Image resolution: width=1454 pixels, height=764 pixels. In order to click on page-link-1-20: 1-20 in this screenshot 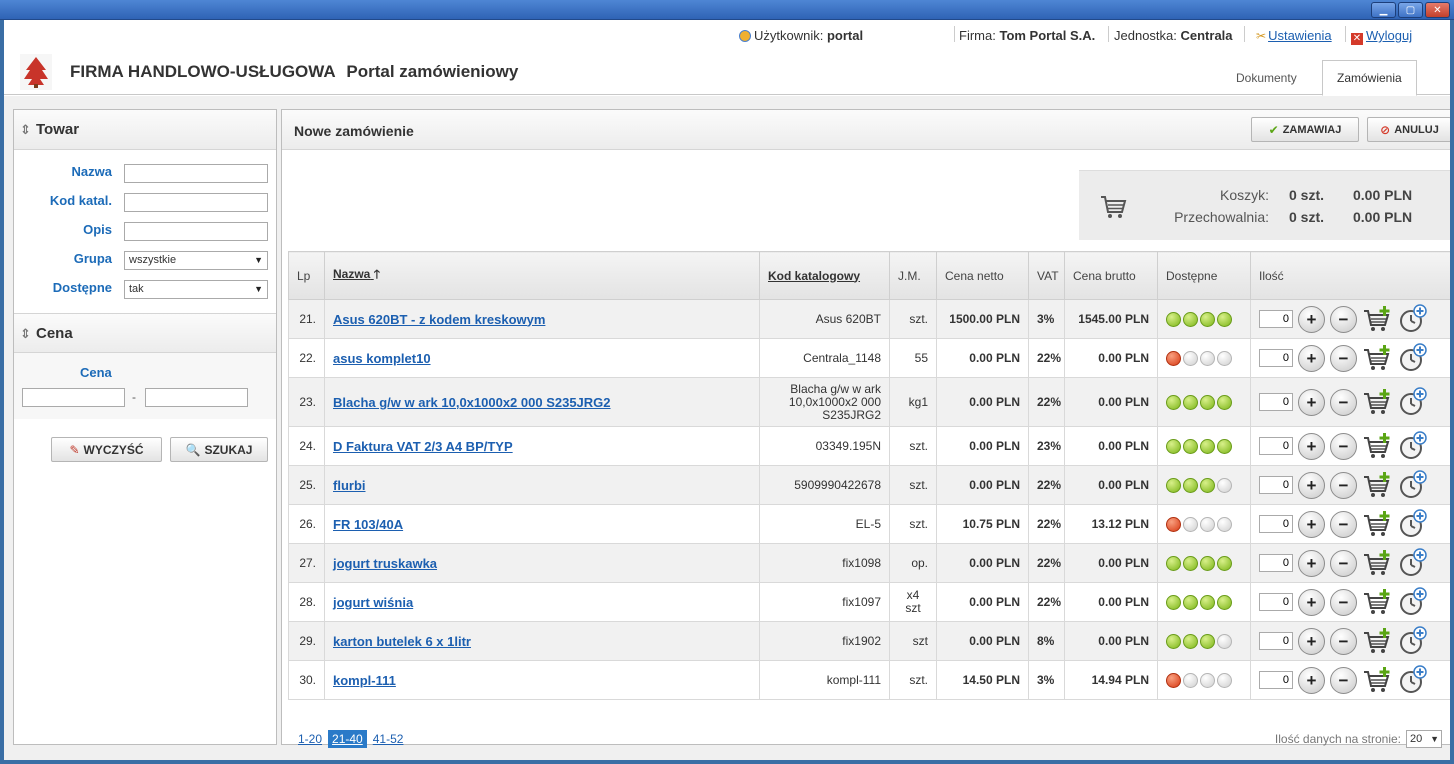, I will do `click(310, 739)`.